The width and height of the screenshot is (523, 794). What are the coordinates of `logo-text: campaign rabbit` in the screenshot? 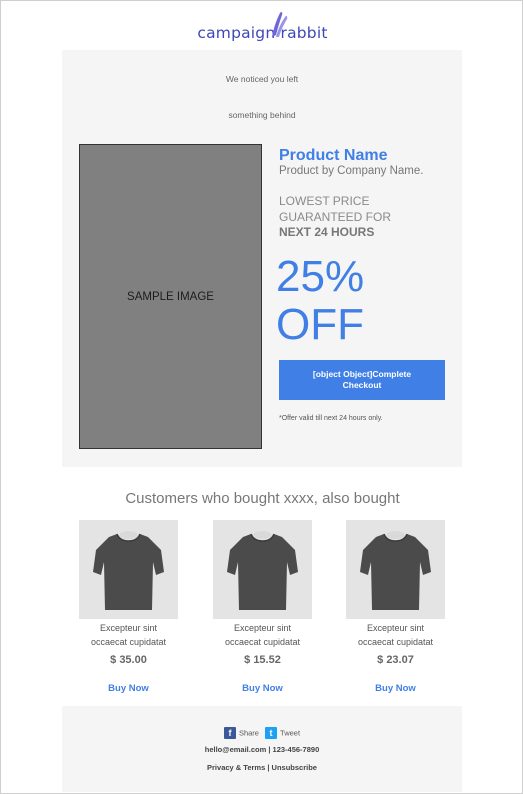 It's located at (262, 29).